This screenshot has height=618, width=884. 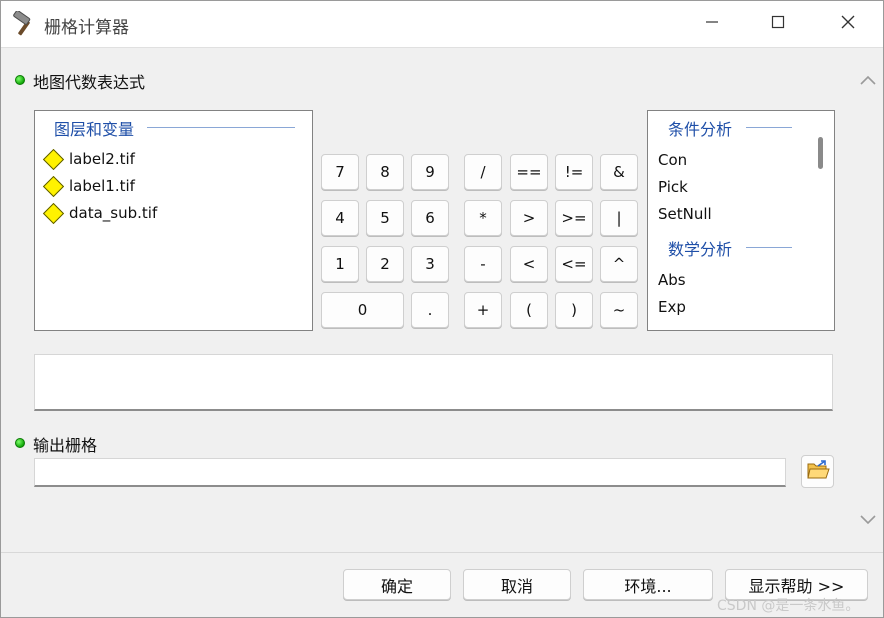 I want to click on conditional-group-title: 条件分析, so click(x=702, y=128).